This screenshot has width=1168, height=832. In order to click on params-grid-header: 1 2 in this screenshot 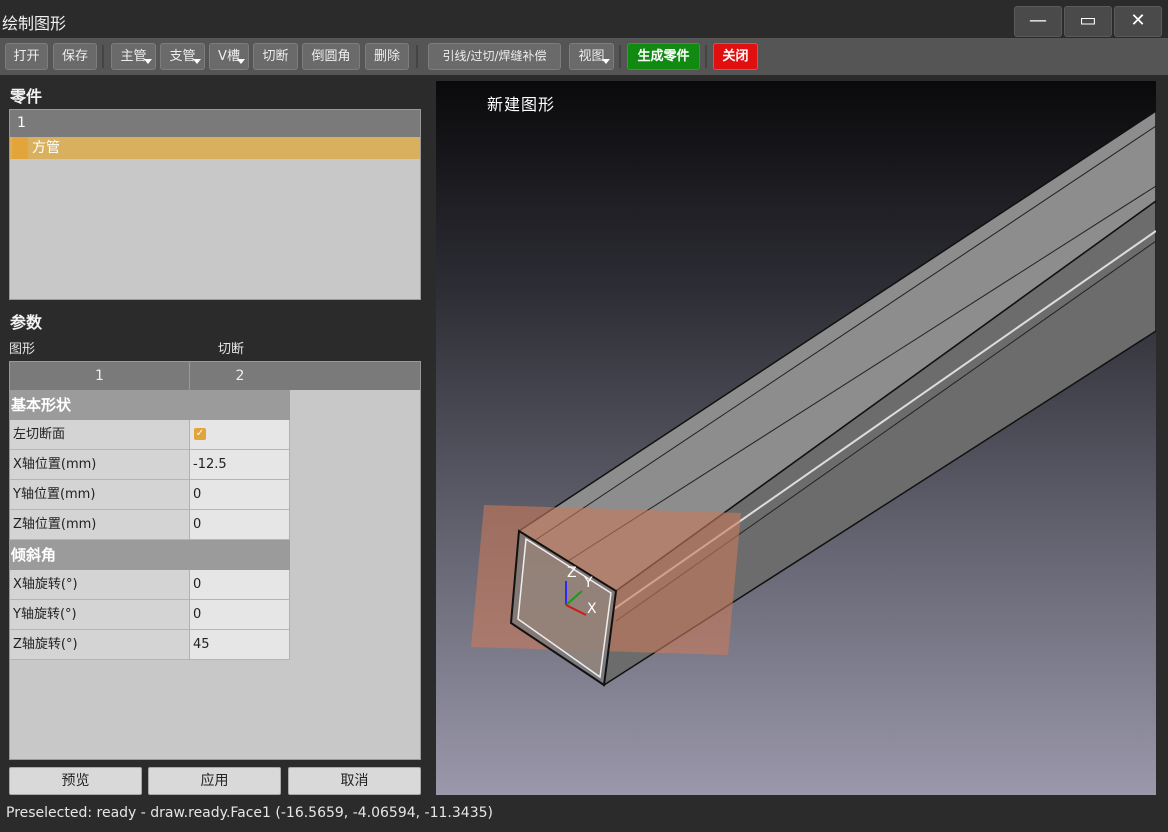, I will do `click(215, 376)`.